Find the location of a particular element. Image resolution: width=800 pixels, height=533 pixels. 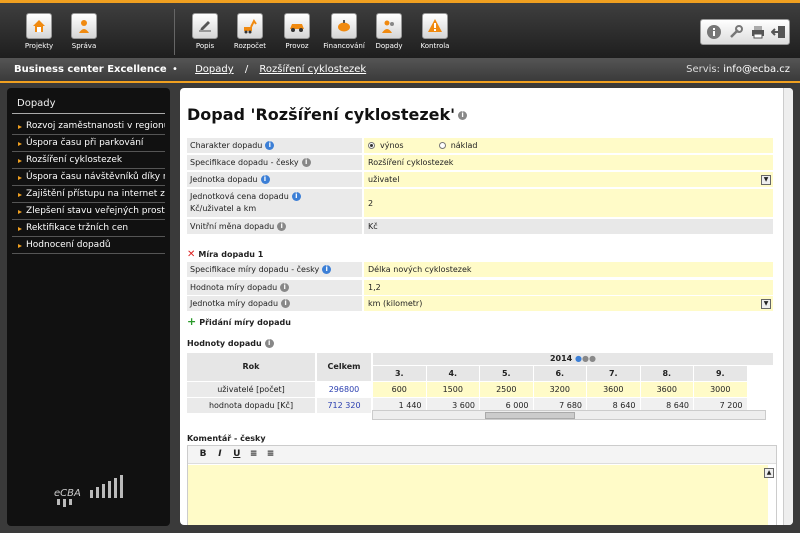

mira-hodnota-label: Hodnota míry dopadu is located at coordinates (234, 287).